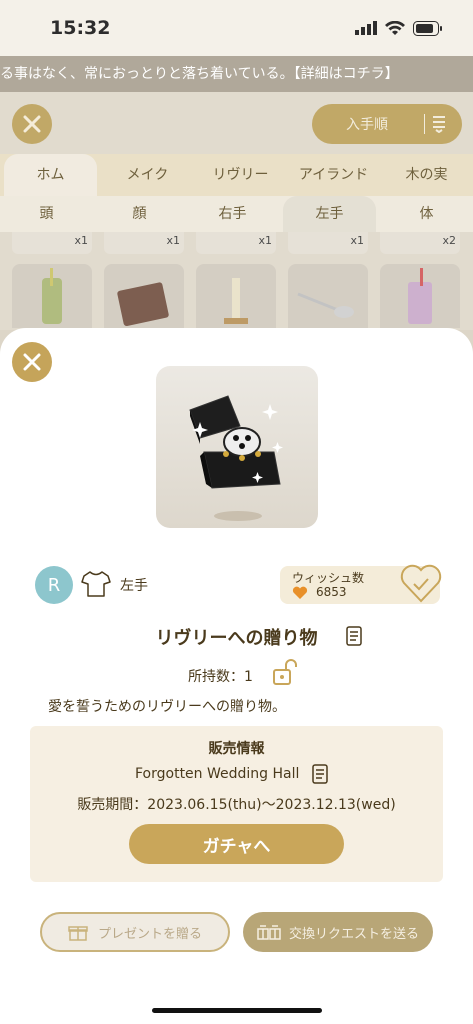  Describe the element at coordinates (285, 672) in the screenshot. I see `unlock-icon` at that location.